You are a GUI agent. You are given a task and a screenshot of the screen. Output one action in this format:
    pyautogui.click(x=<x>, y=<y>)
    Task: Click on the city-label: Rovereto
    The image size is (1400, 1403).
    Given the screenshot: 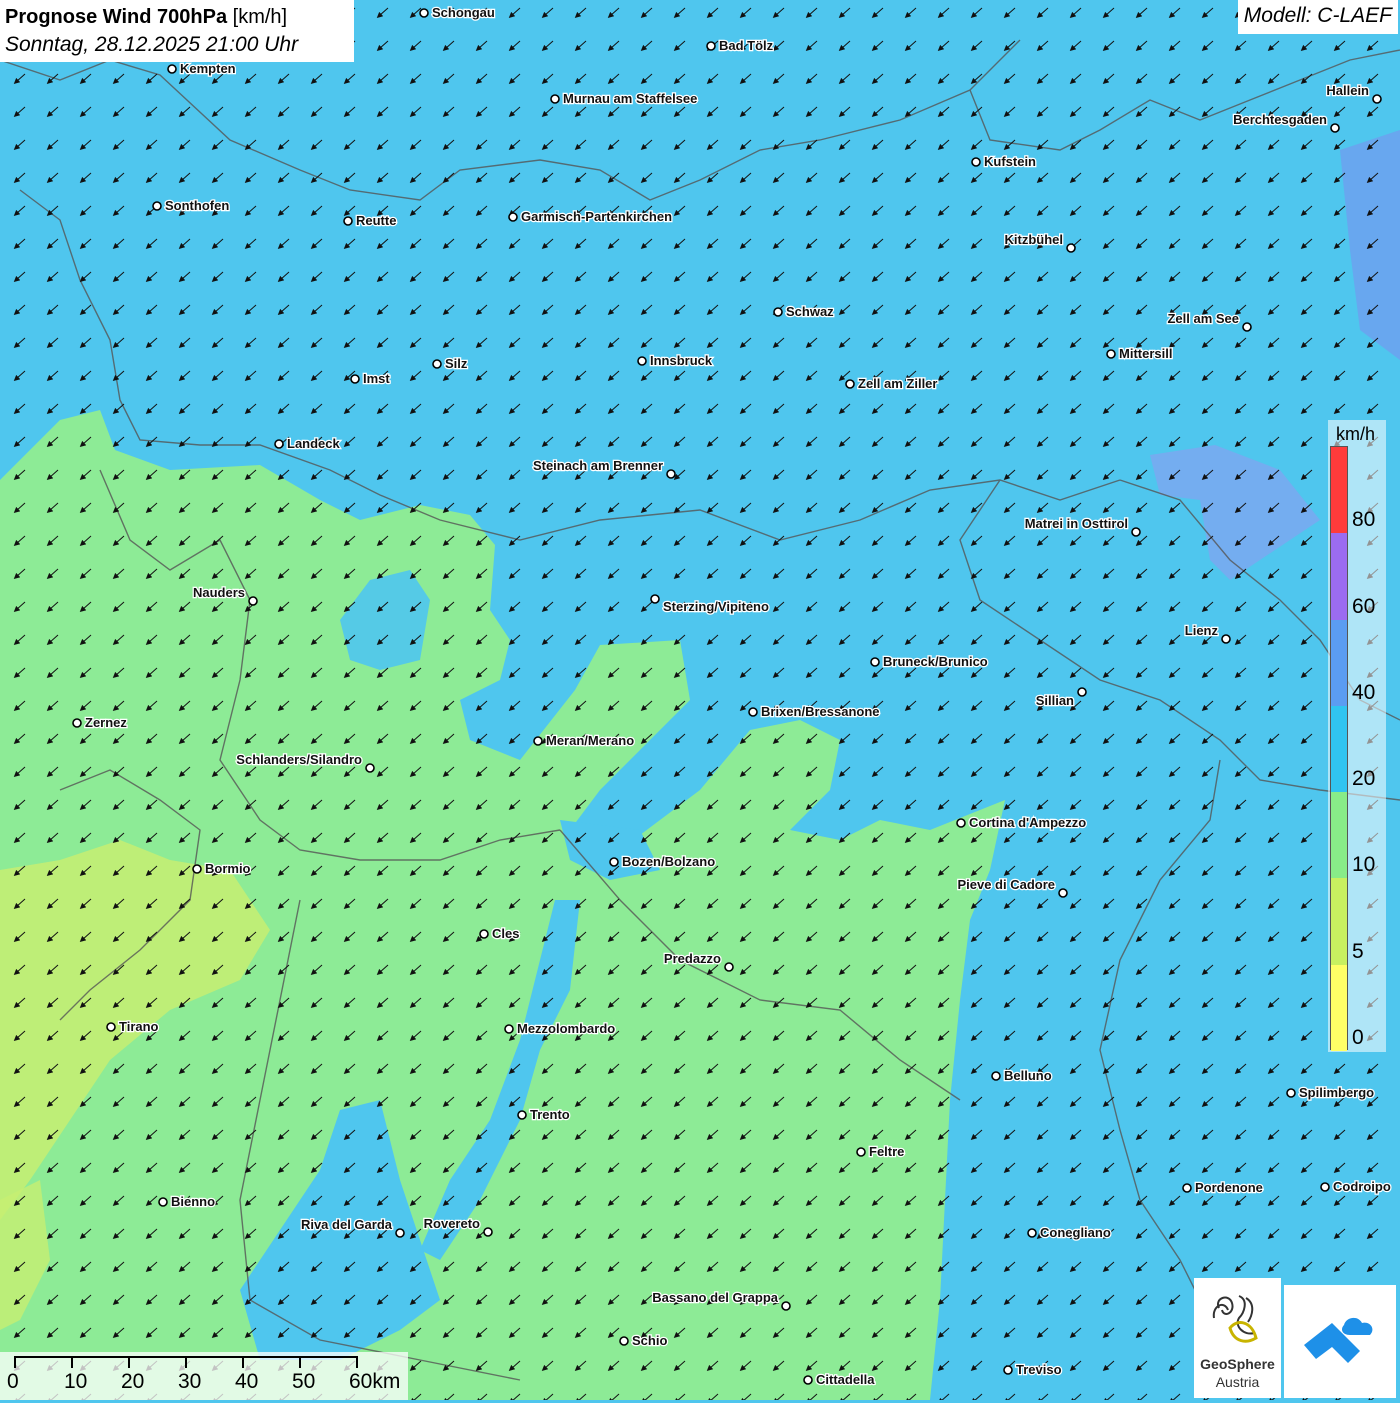 What is the action you would take?
    pyautogui.click(x=452, y=1223)
    